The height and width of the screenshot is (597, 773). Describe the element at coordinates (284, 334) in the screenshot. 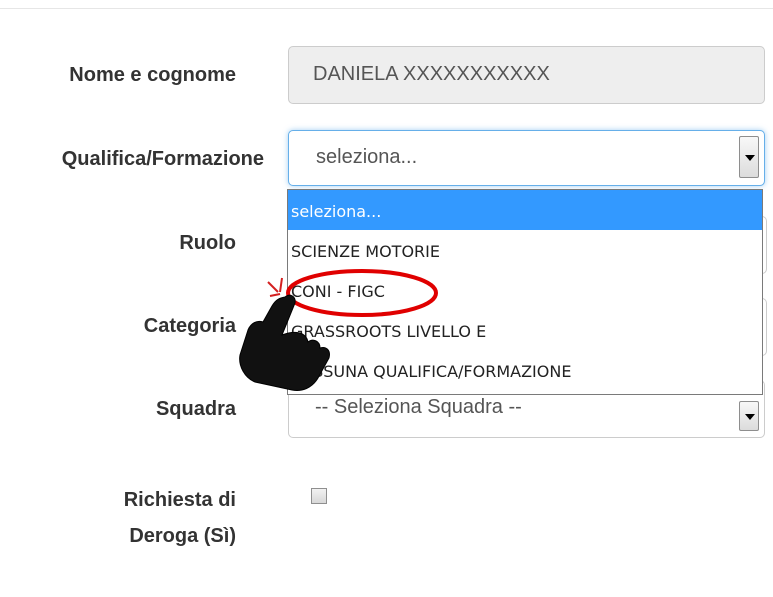

I see `hand-pointer-icon` at that location.